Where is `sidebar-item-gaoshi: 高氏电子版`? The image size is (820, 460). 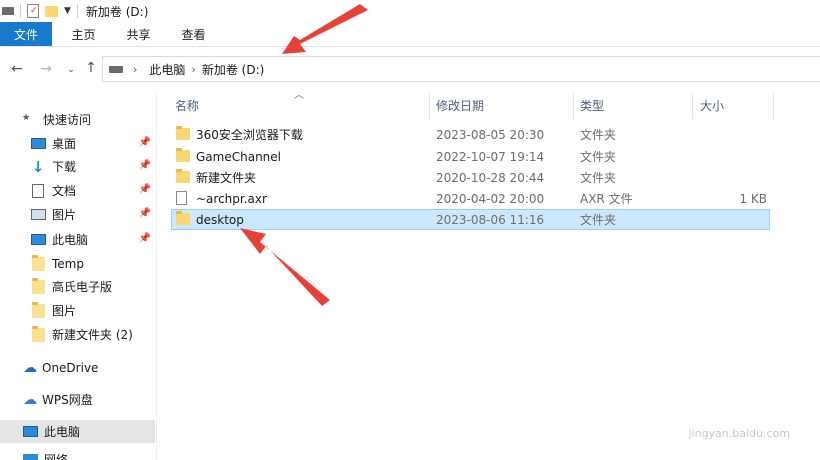 sidebar-item-gaoshi: 高氏电子版 is located at coordinates (77, 286).